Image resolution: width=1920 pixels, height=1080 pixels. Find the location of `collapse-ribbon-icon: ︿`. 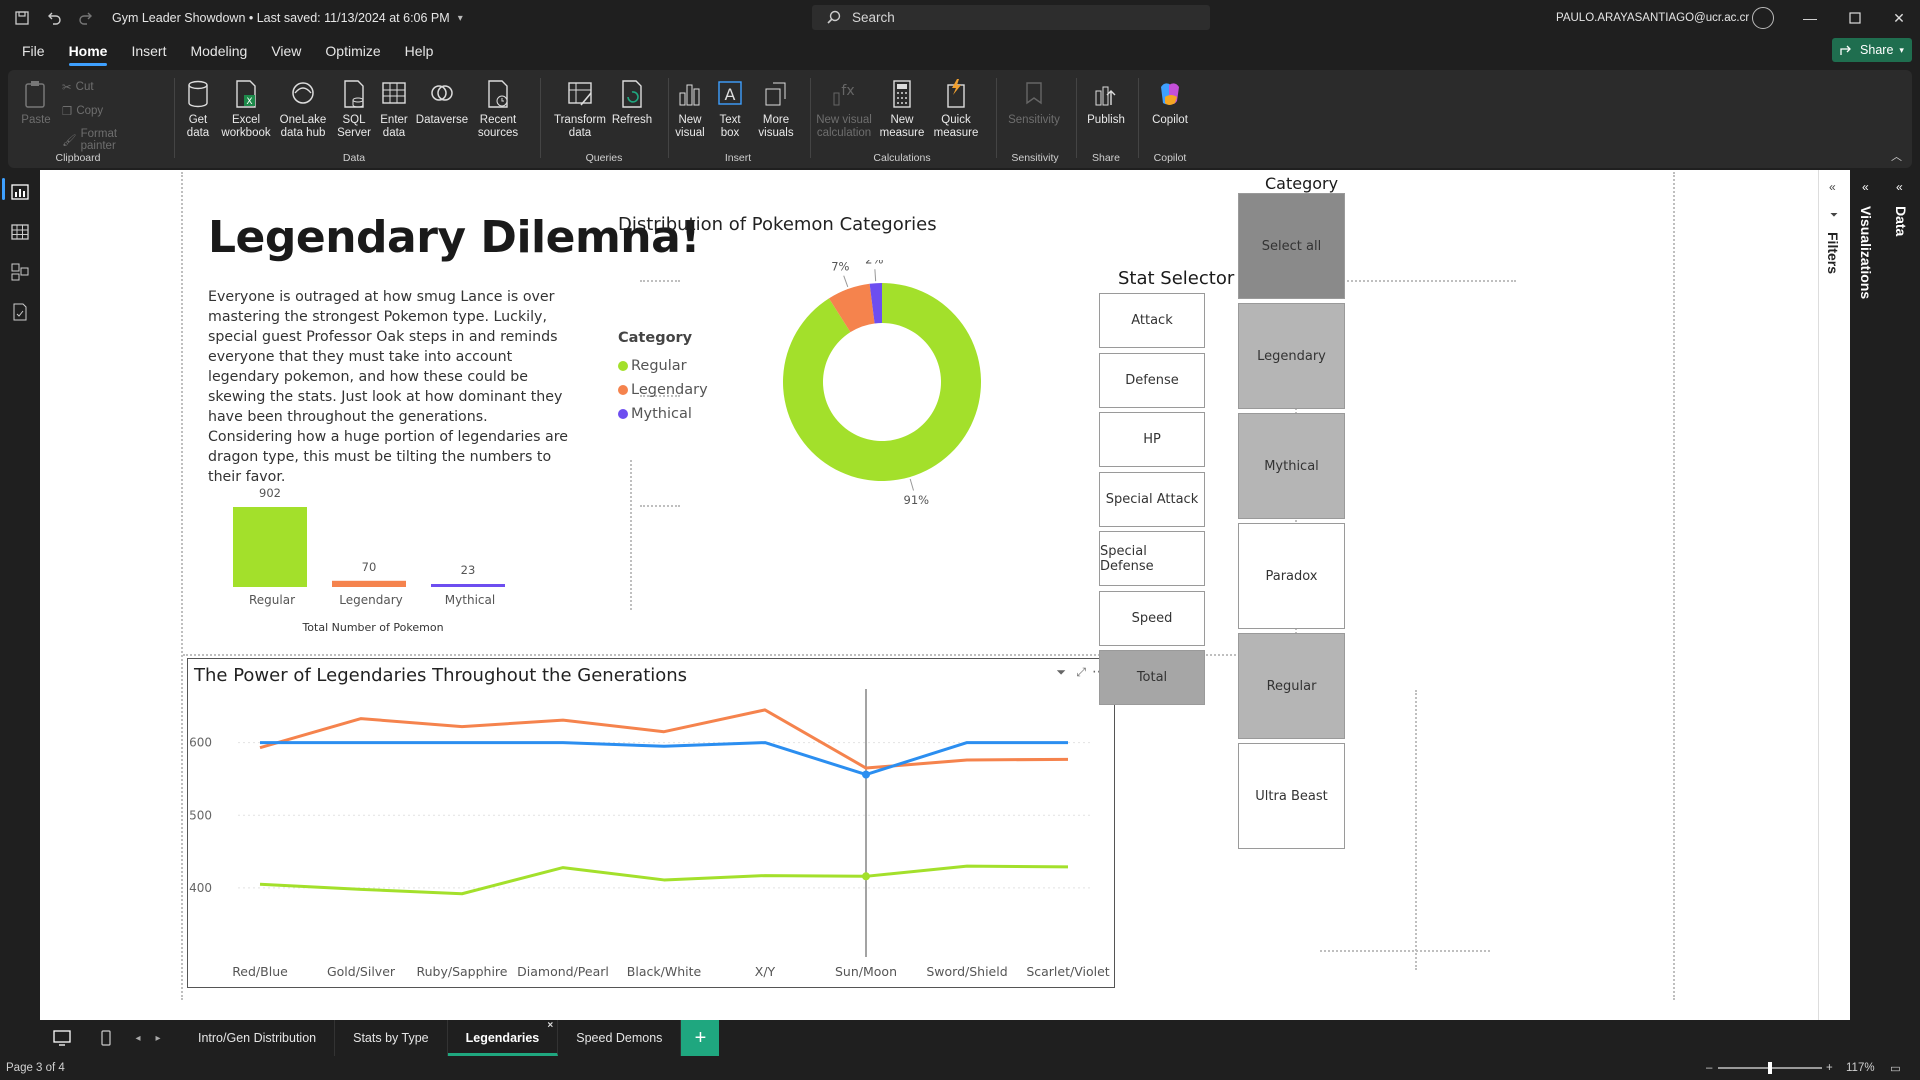

collapse-ribbon-icon: ︿ is located at coordinates (1896, 156).